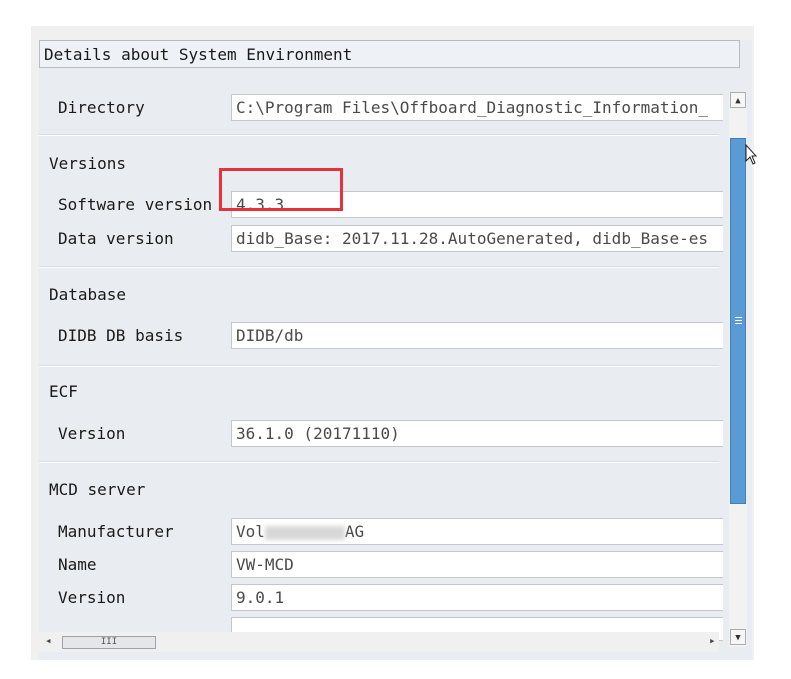 The image size is (791, 679). I want to click on ecf-version-label: Version, so click(92, 433).